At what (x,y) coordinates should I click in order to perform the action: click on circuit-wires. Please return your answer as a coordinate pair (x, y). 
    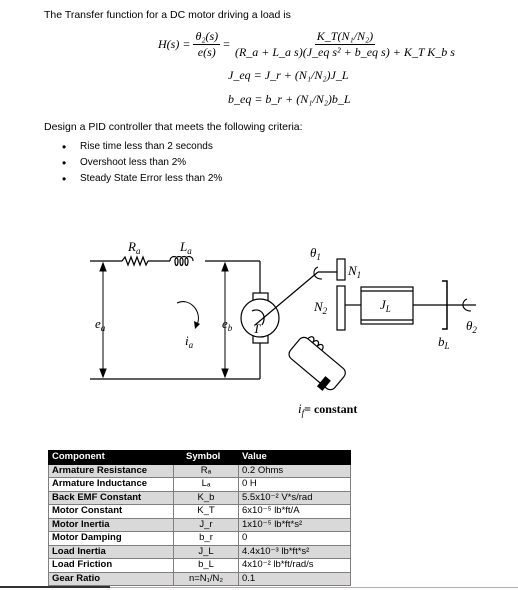
    Looking at the image, I should click on (175, 320).